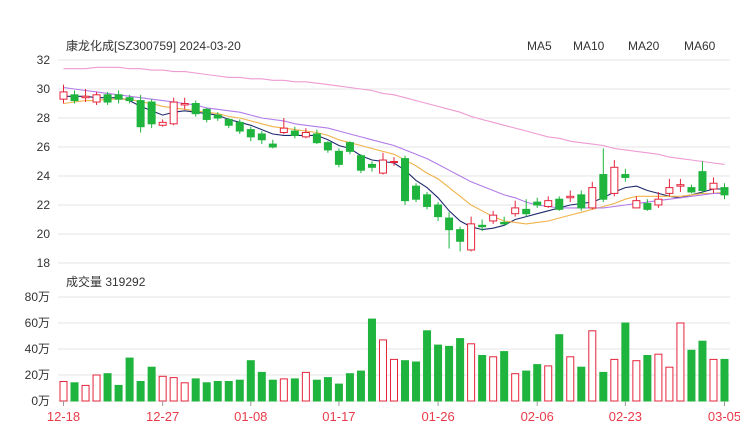 The width and height of the screenshot is (740, 440). Describe the element at coordinates (44, 263) in the screenshot. I see `price-y-tick: 18` at that location.